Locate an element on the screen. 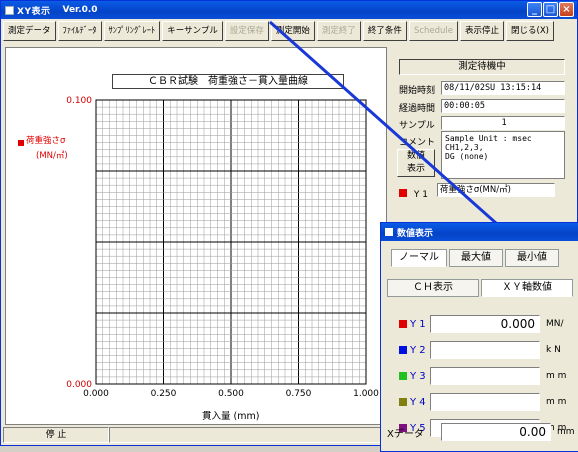 This screenshot has height=452, width=578. view-tab-1: ＸＹ軸数値 is located at coordinates (527, 288).